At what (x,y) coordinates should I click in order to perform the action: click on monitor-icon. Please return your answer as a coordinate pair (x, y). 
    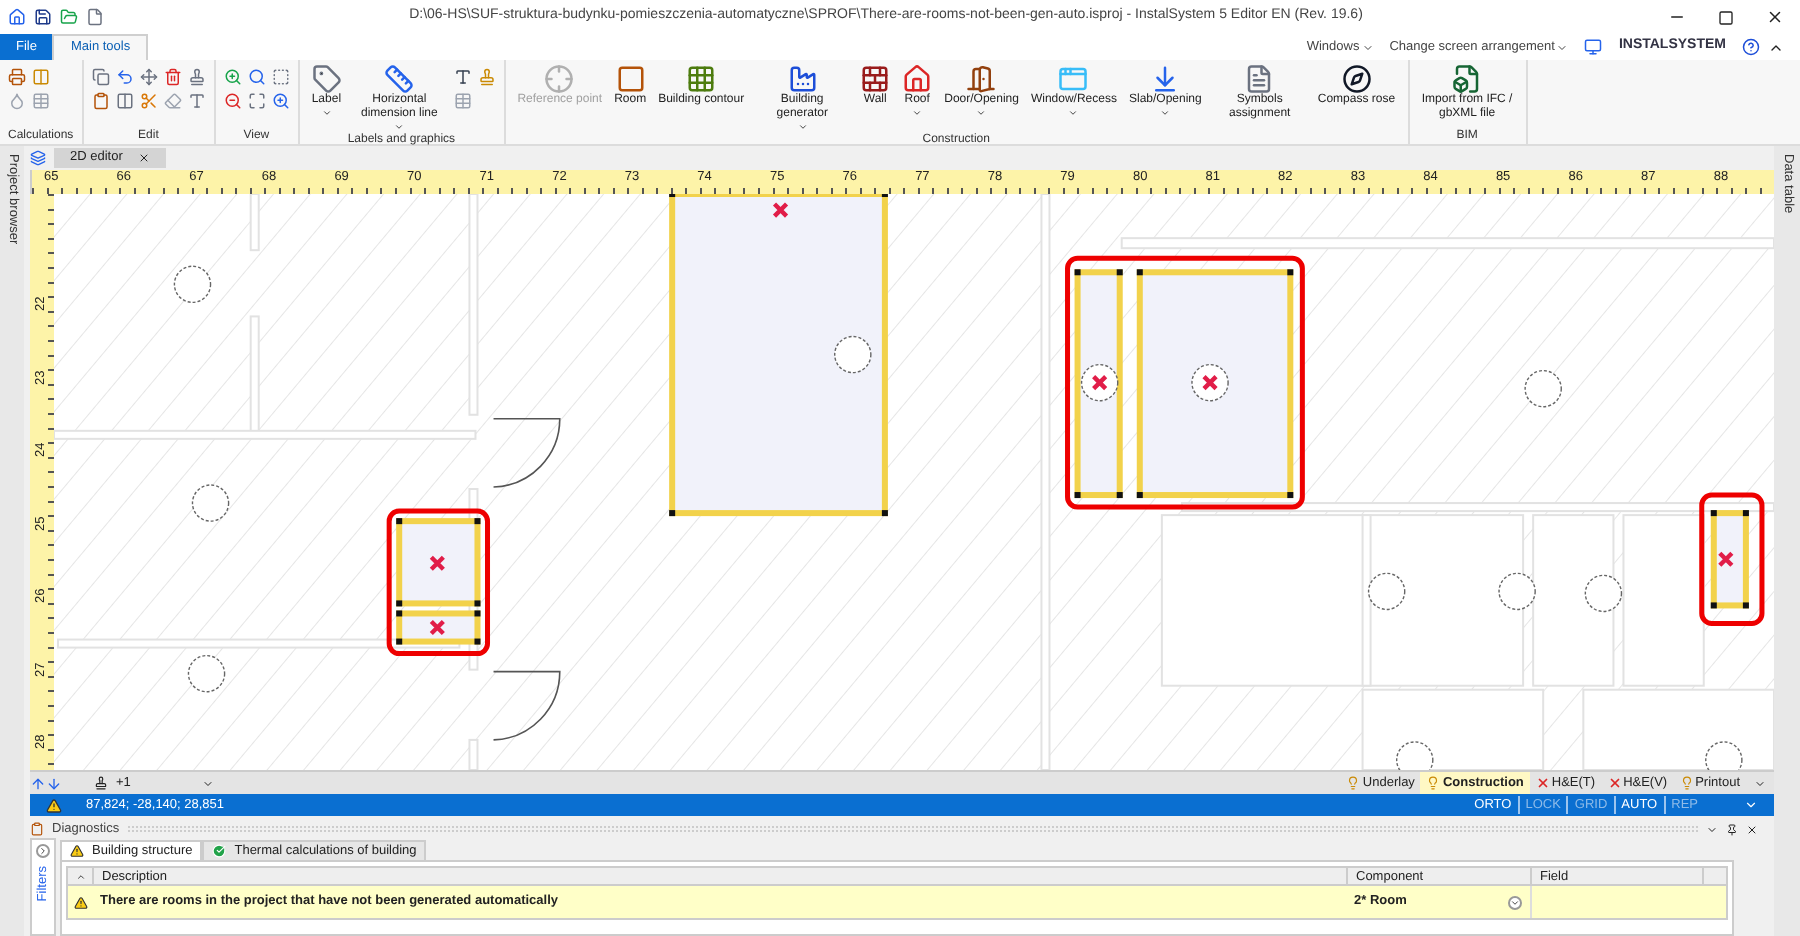
    Looking at the image, I should click on (1593, 47).